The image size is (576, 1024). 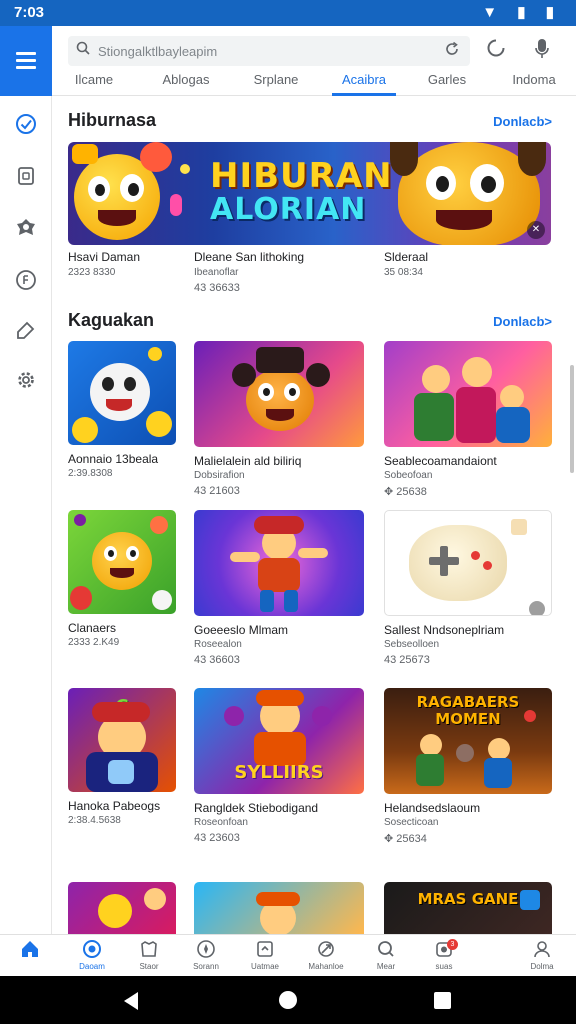 I want to click on banner-sparkle-shape, so click(x=176, y=205).